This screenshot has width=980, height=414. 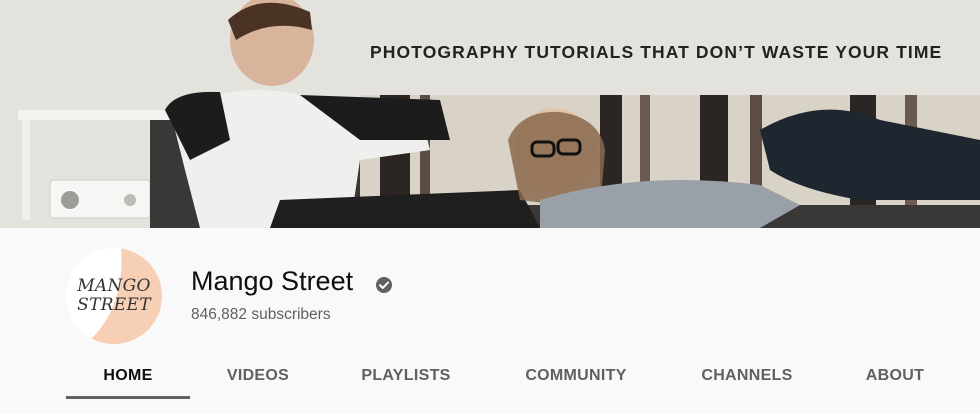 I want to click on avatar-logo-line2: STREET, so click(x=114, y=305).